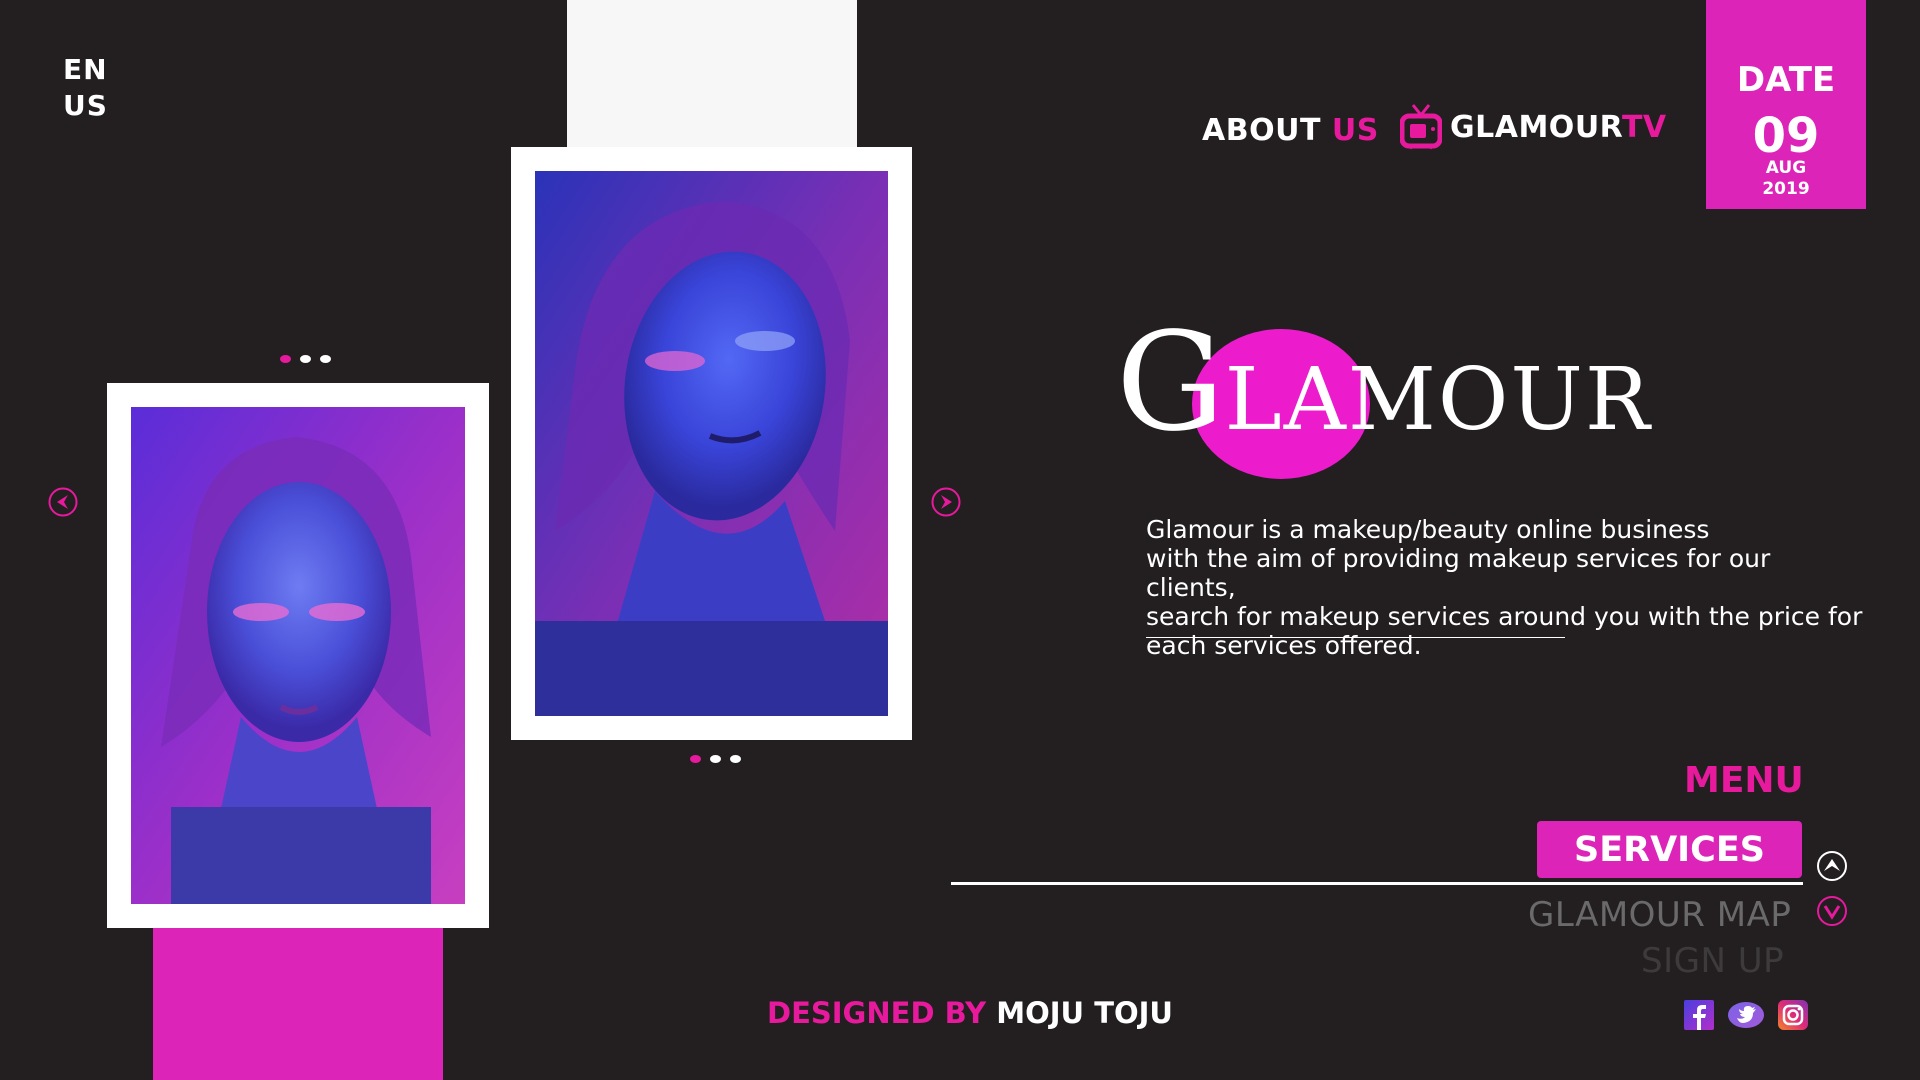  I want to click on model-photo-looking-up, so click(711, 443).